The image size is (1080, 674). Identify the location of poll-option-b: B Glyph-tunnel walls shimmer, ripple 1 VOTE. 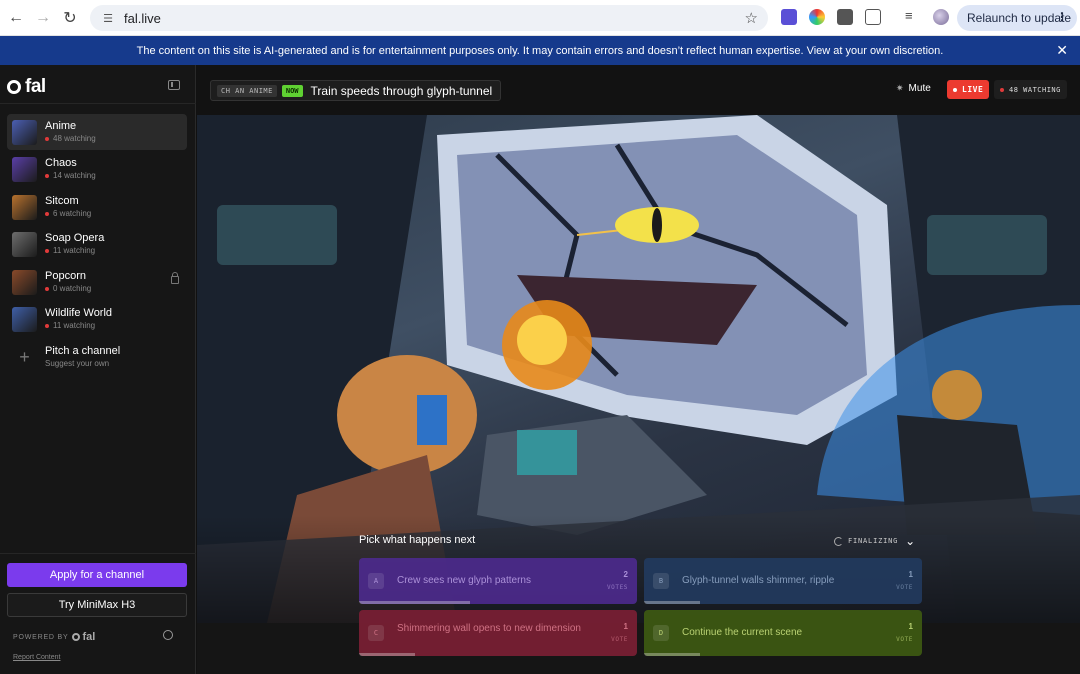
(783, 581).